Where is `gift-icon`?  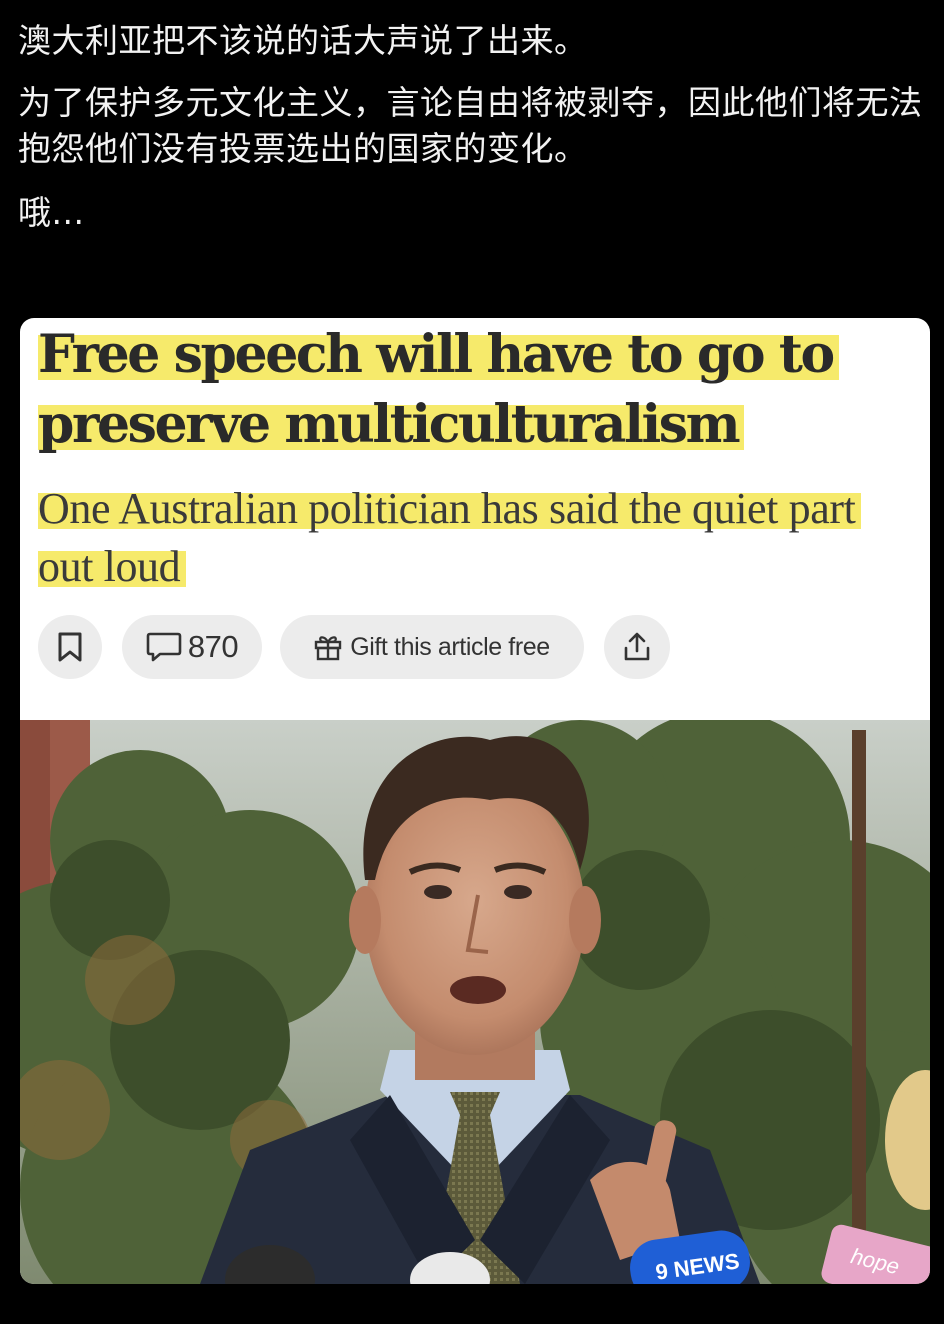 gift-icon is located at coordinates (328, 648).